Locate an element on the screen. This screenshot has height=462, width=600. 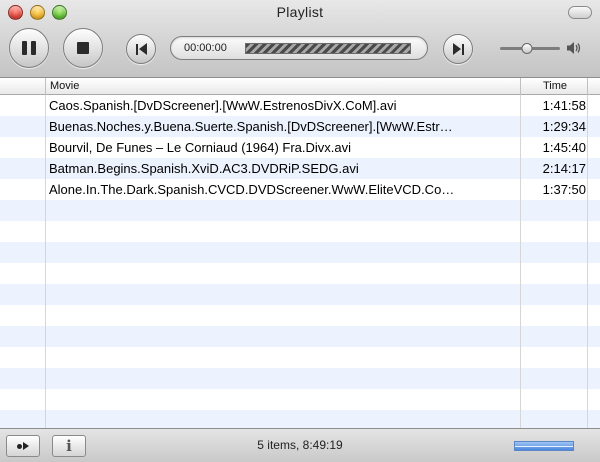
table-header: Movie Time is located at coordinates (300, 86).